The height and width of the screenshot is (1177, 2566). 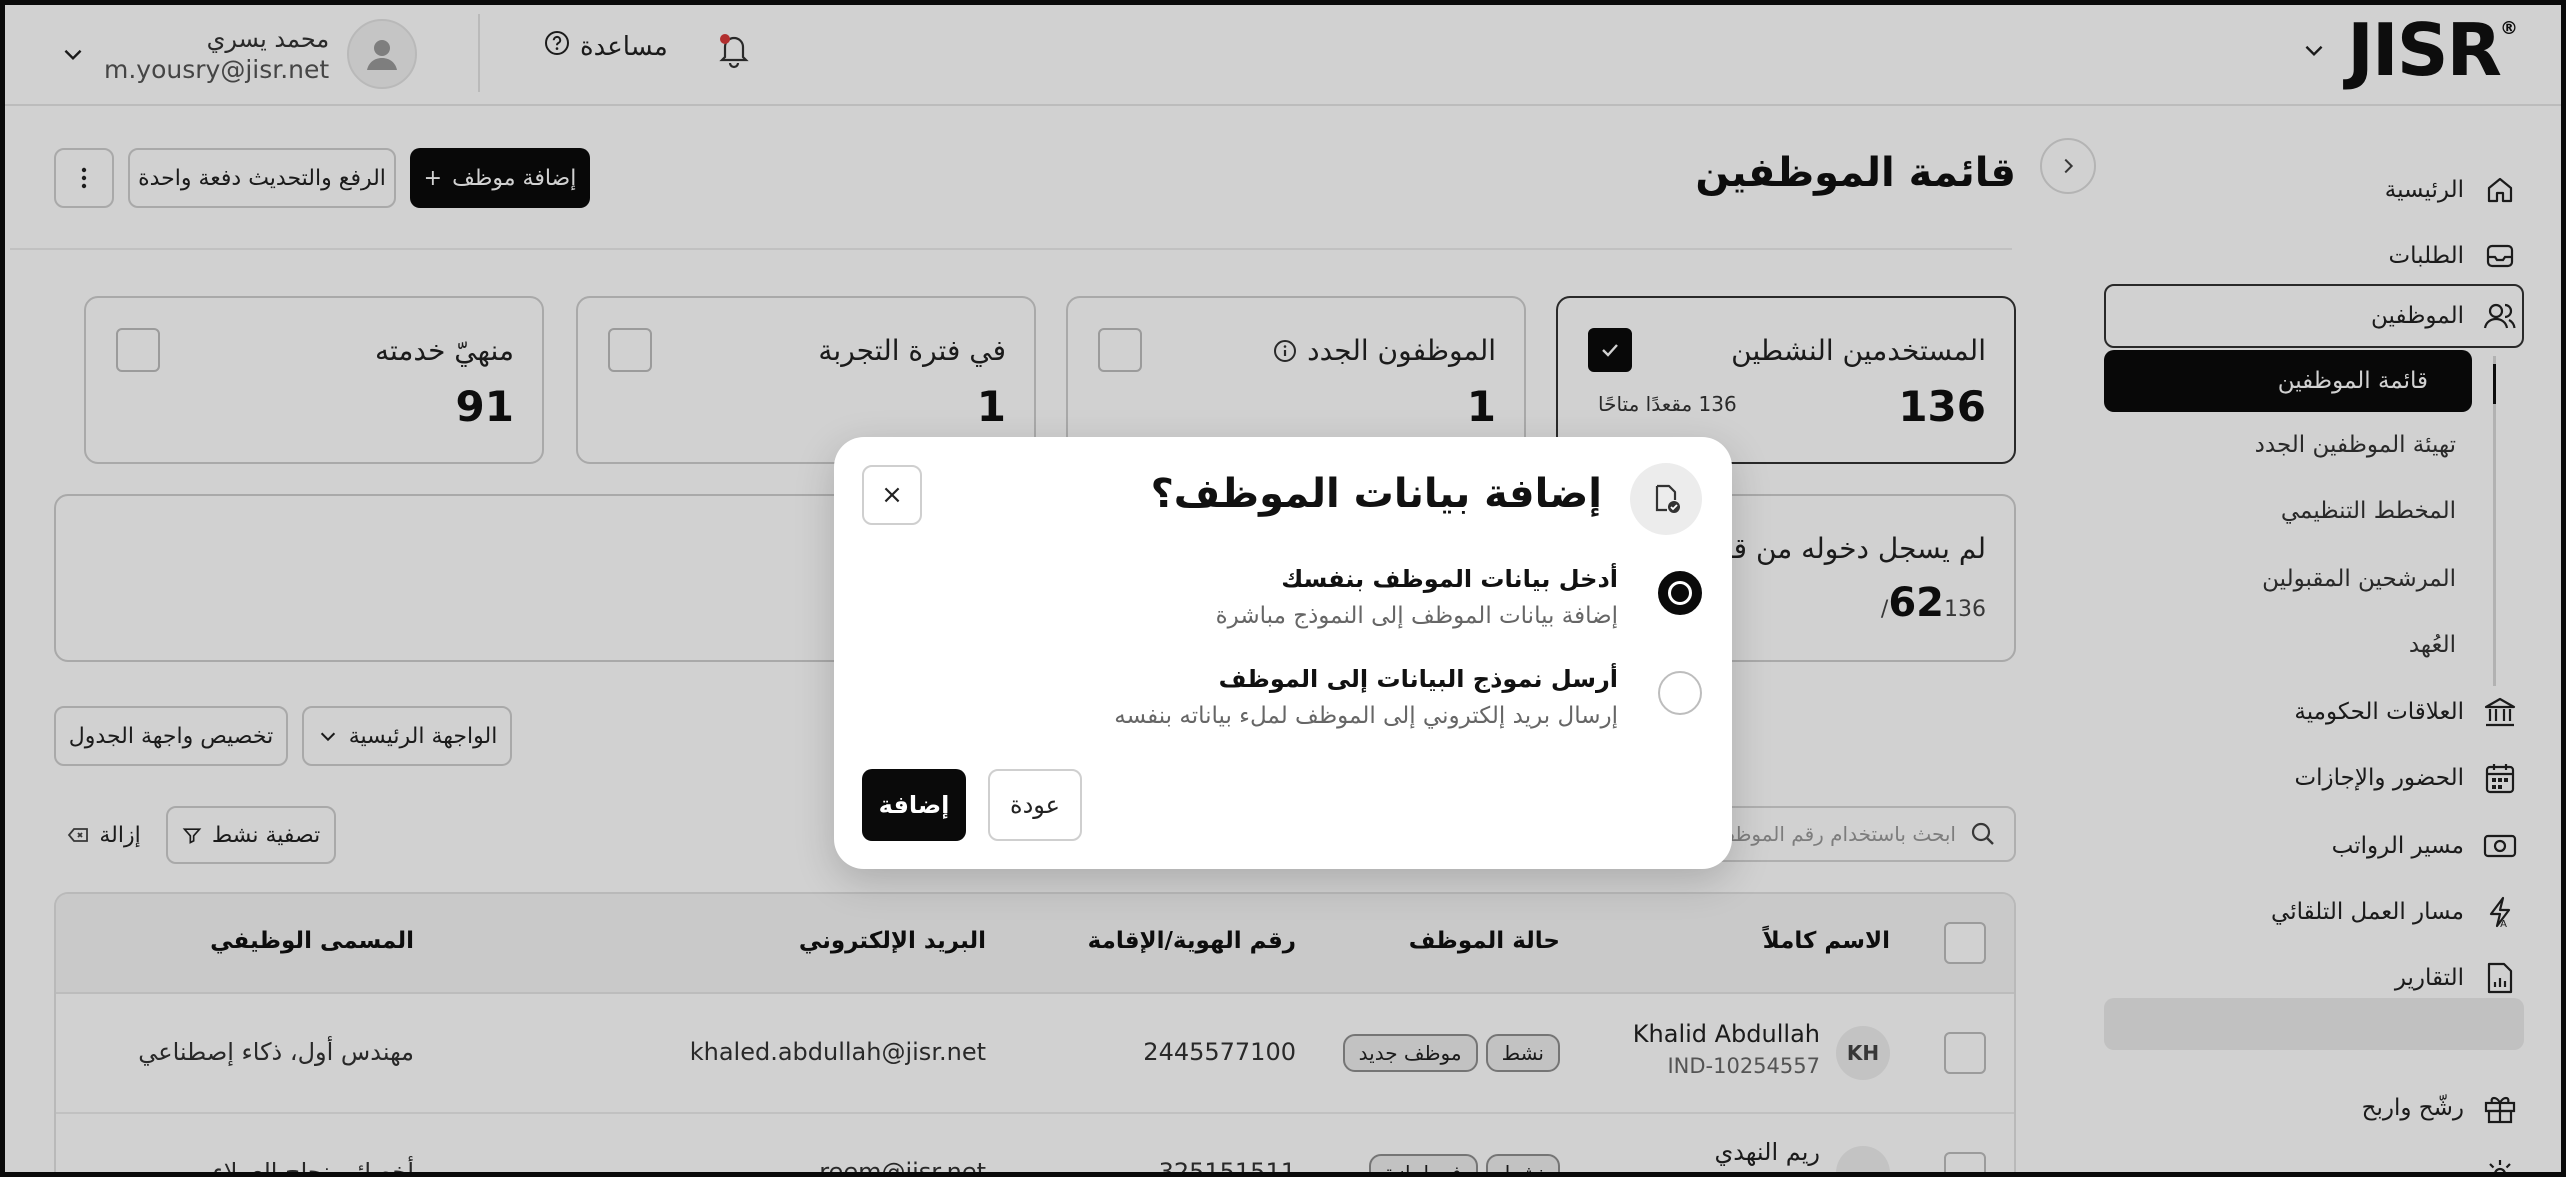 I want to click on radio-selected, so click(x=1680, y=593).